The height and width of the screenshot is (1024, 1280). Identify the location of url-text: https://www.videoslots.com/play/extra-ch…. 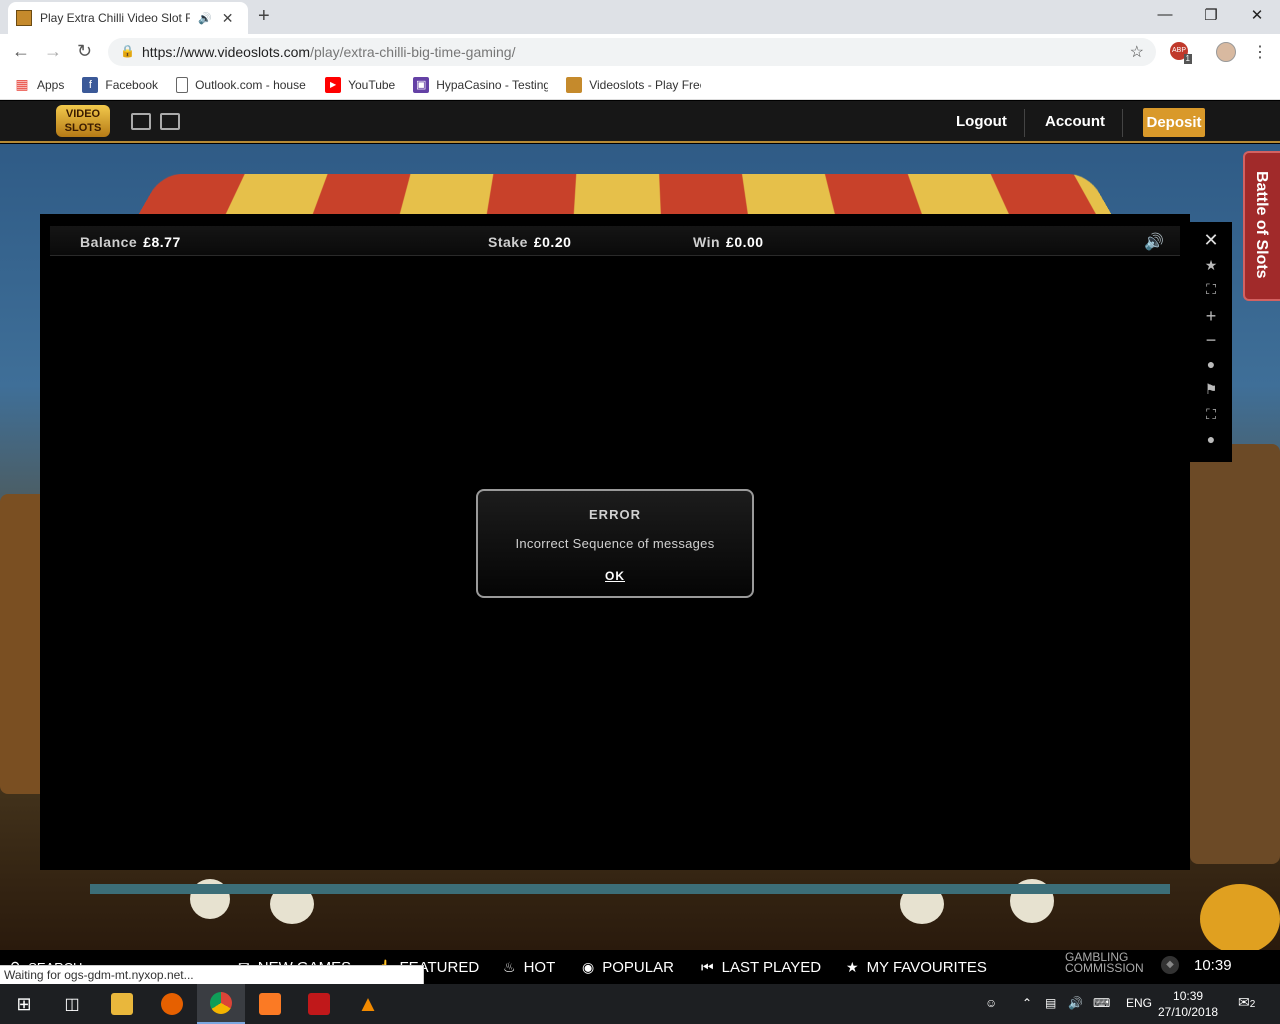
(329, 52).